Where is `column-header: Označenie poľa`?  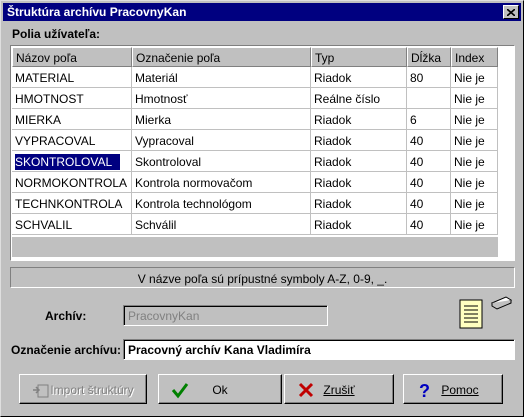 column-header: Označenie poľa is located at coordinates (221, 57).